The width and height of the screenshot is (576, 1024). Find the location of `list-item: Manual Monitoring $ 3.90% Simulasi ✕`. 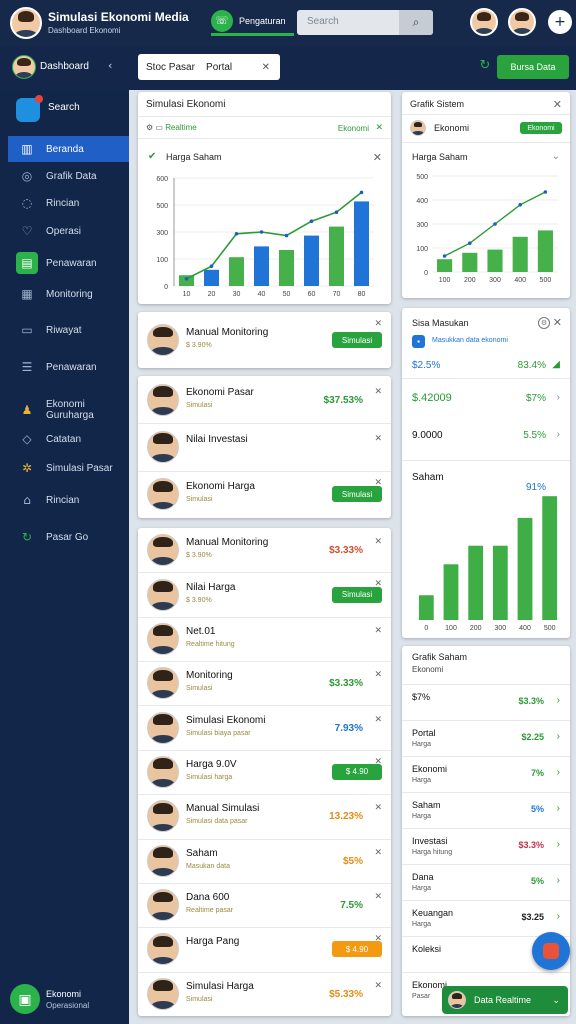

list-item: Manual Monitoring $ 3.90% Simulasi ✕ is located at coordinates (264, 340).